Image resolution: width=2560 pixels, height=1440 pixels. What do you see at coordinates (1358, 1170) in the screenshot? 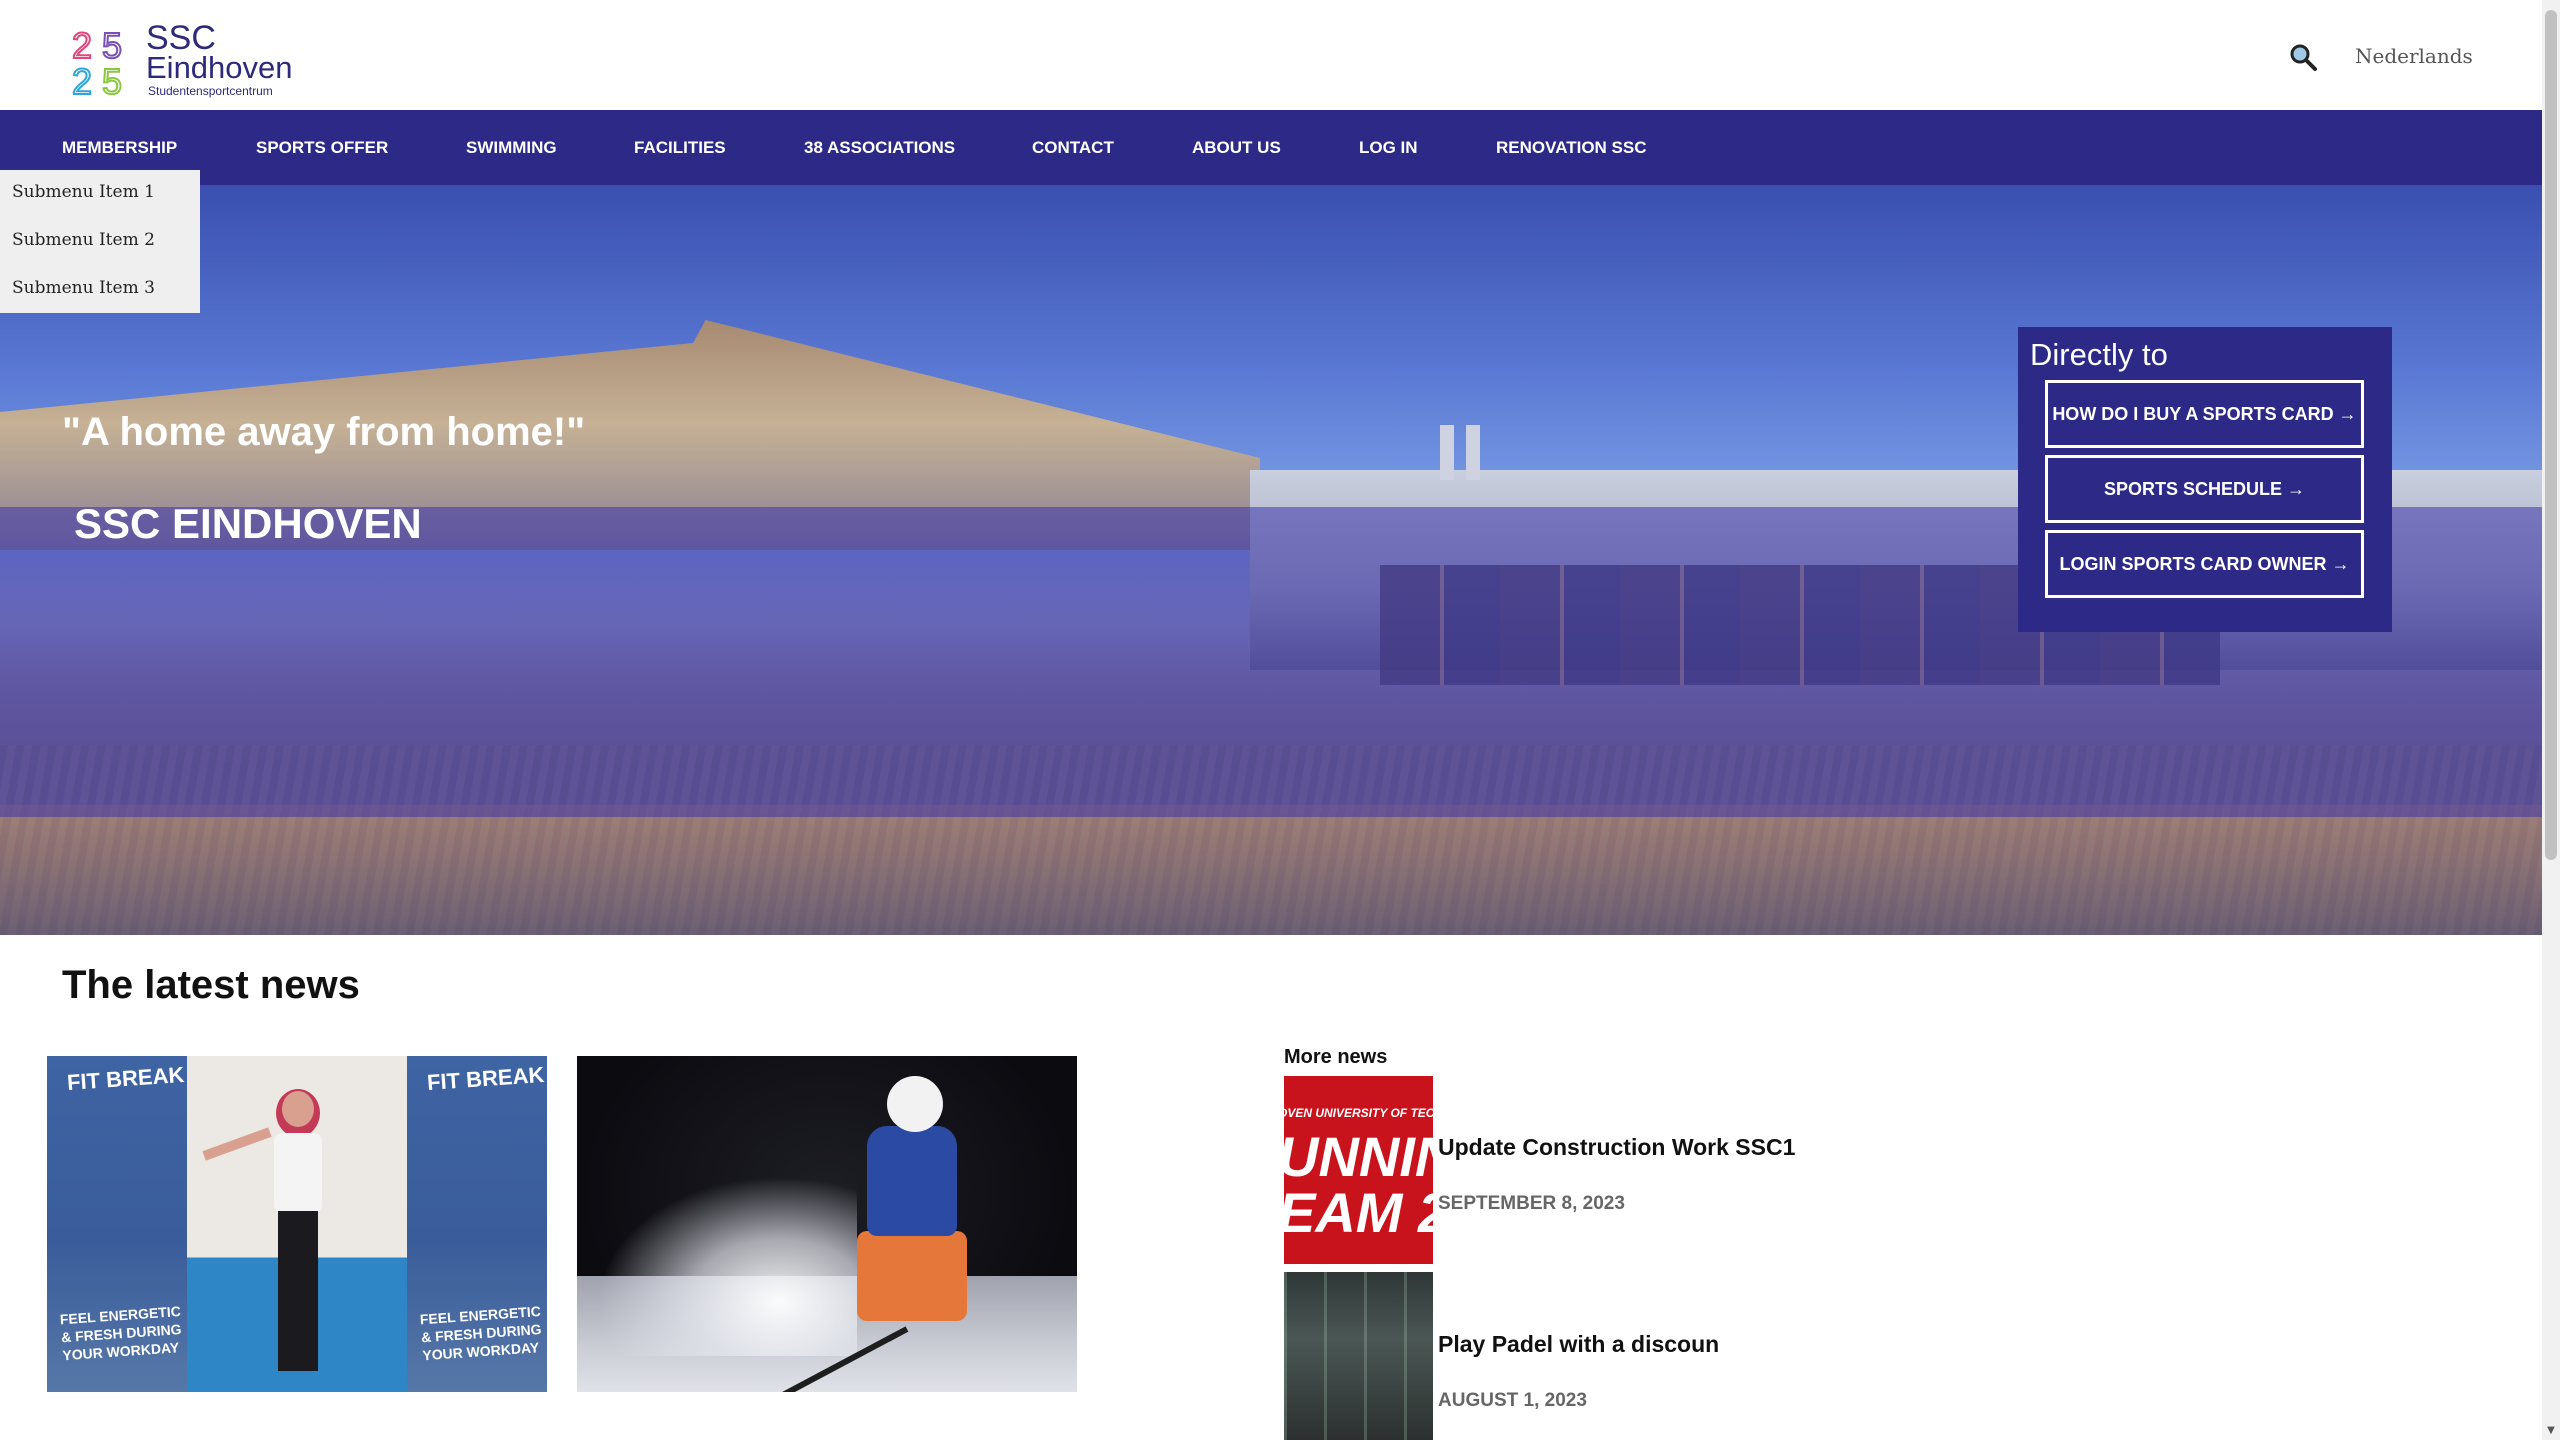
I see `news-thumb-construction: OVEN UNIVERSITY OF TECH UNNIN EAM 20` at bounding box center [1358, 1170].